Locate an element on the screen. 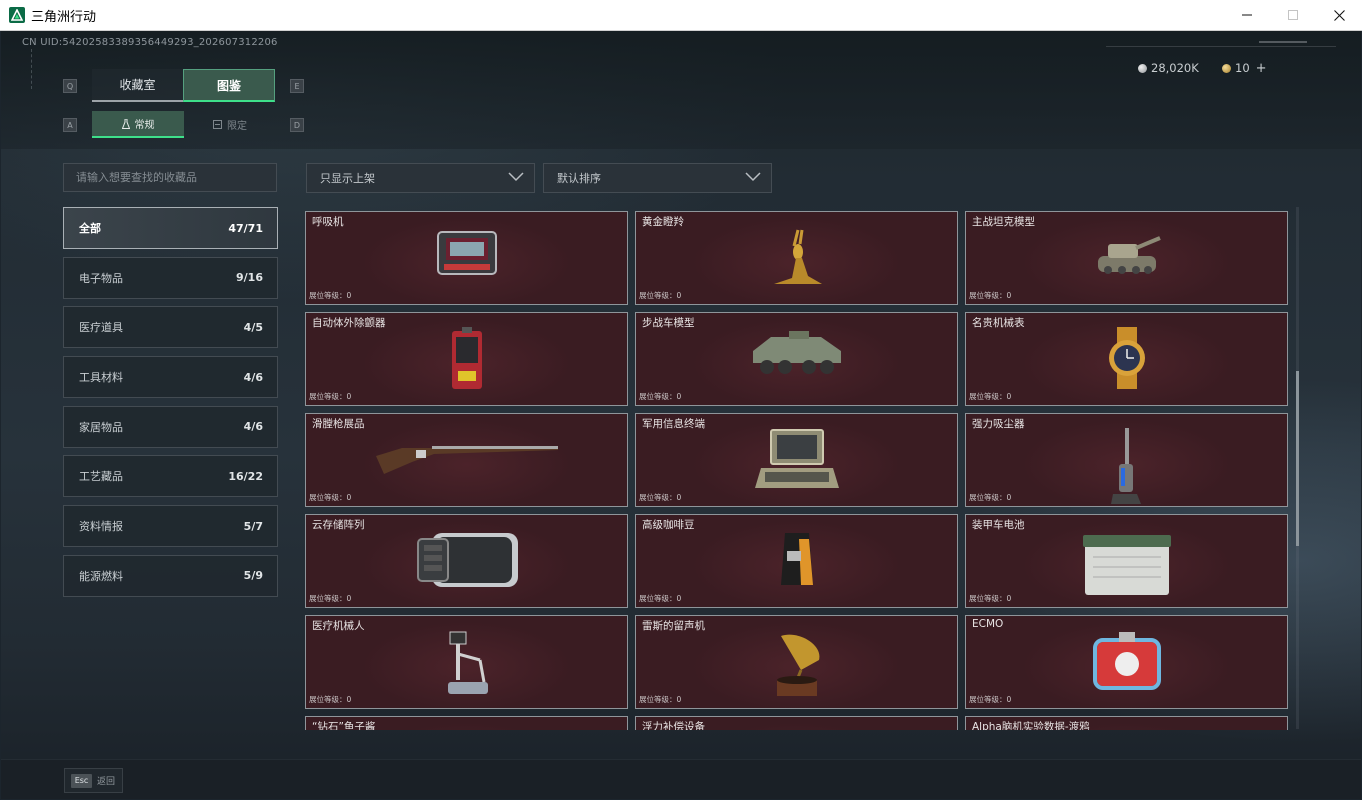  shelf-filter-dropdown: 只显示上架 is located at coordinates (420, 178).